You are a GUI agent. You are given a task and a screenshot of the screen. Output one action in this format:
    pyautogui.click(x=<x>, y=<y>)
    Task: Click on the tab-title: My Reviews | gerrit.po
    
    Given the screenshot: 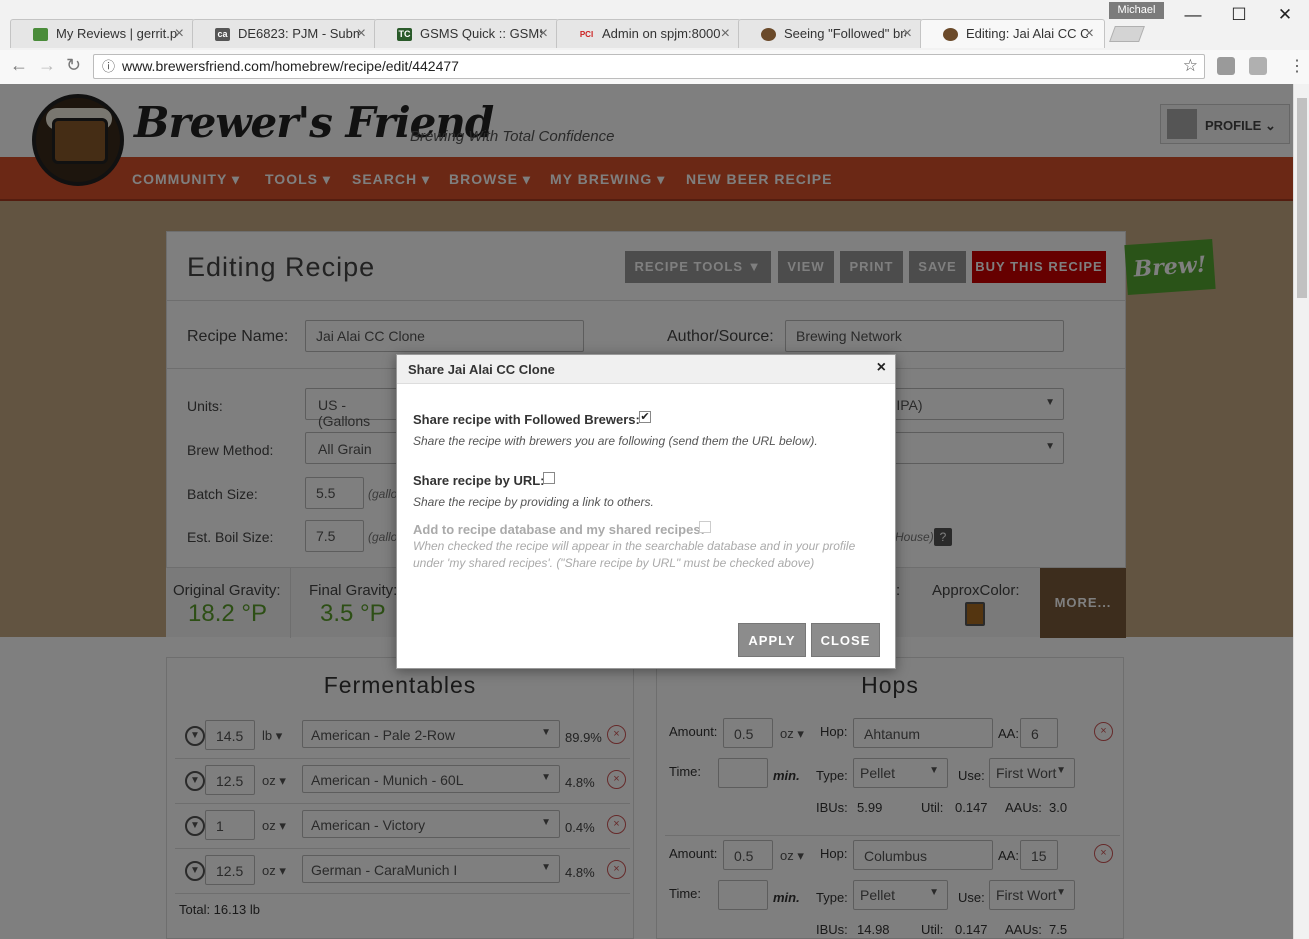 What is the action you would take?
    pyautogui.click(x=117, y=33)
    